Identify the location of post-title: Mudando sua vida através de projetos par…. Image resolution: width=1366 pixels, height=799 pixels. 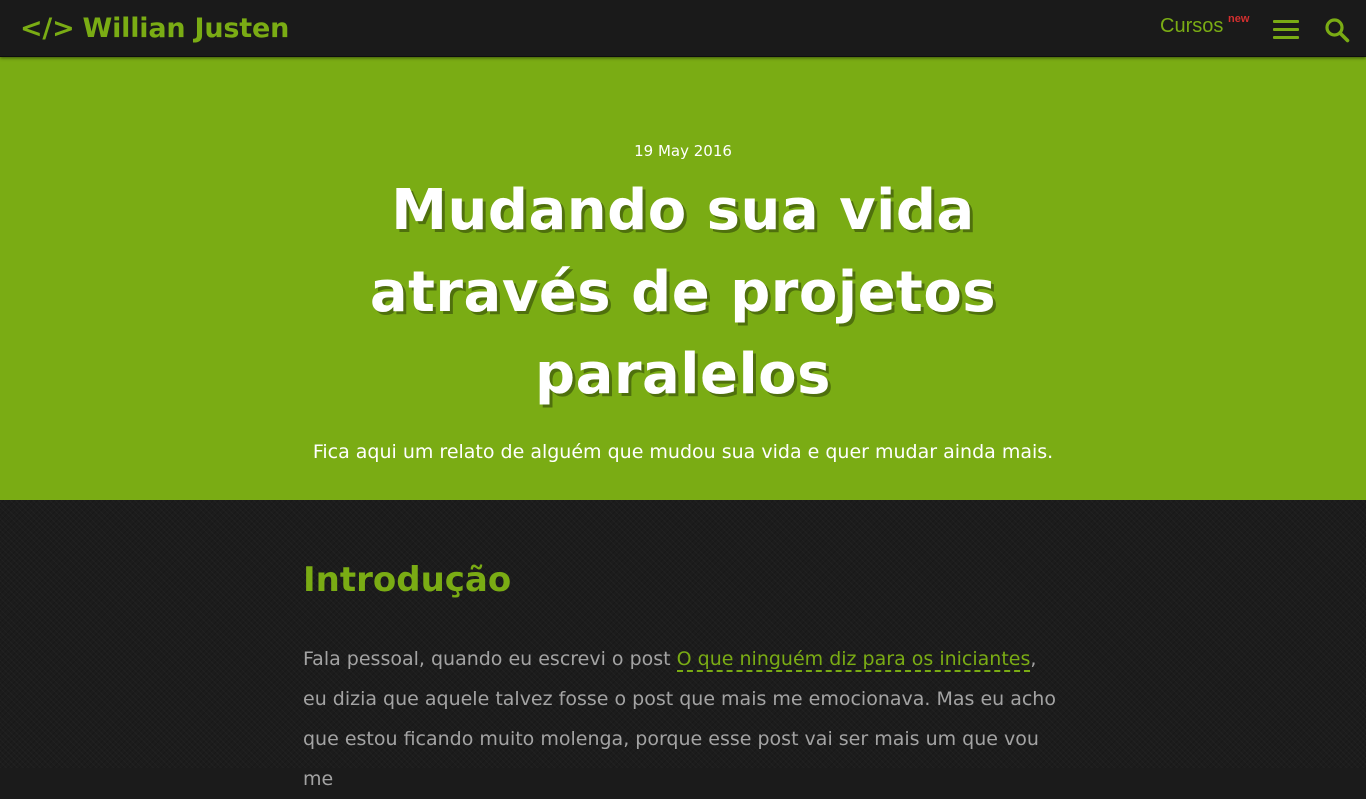
(683, 292).